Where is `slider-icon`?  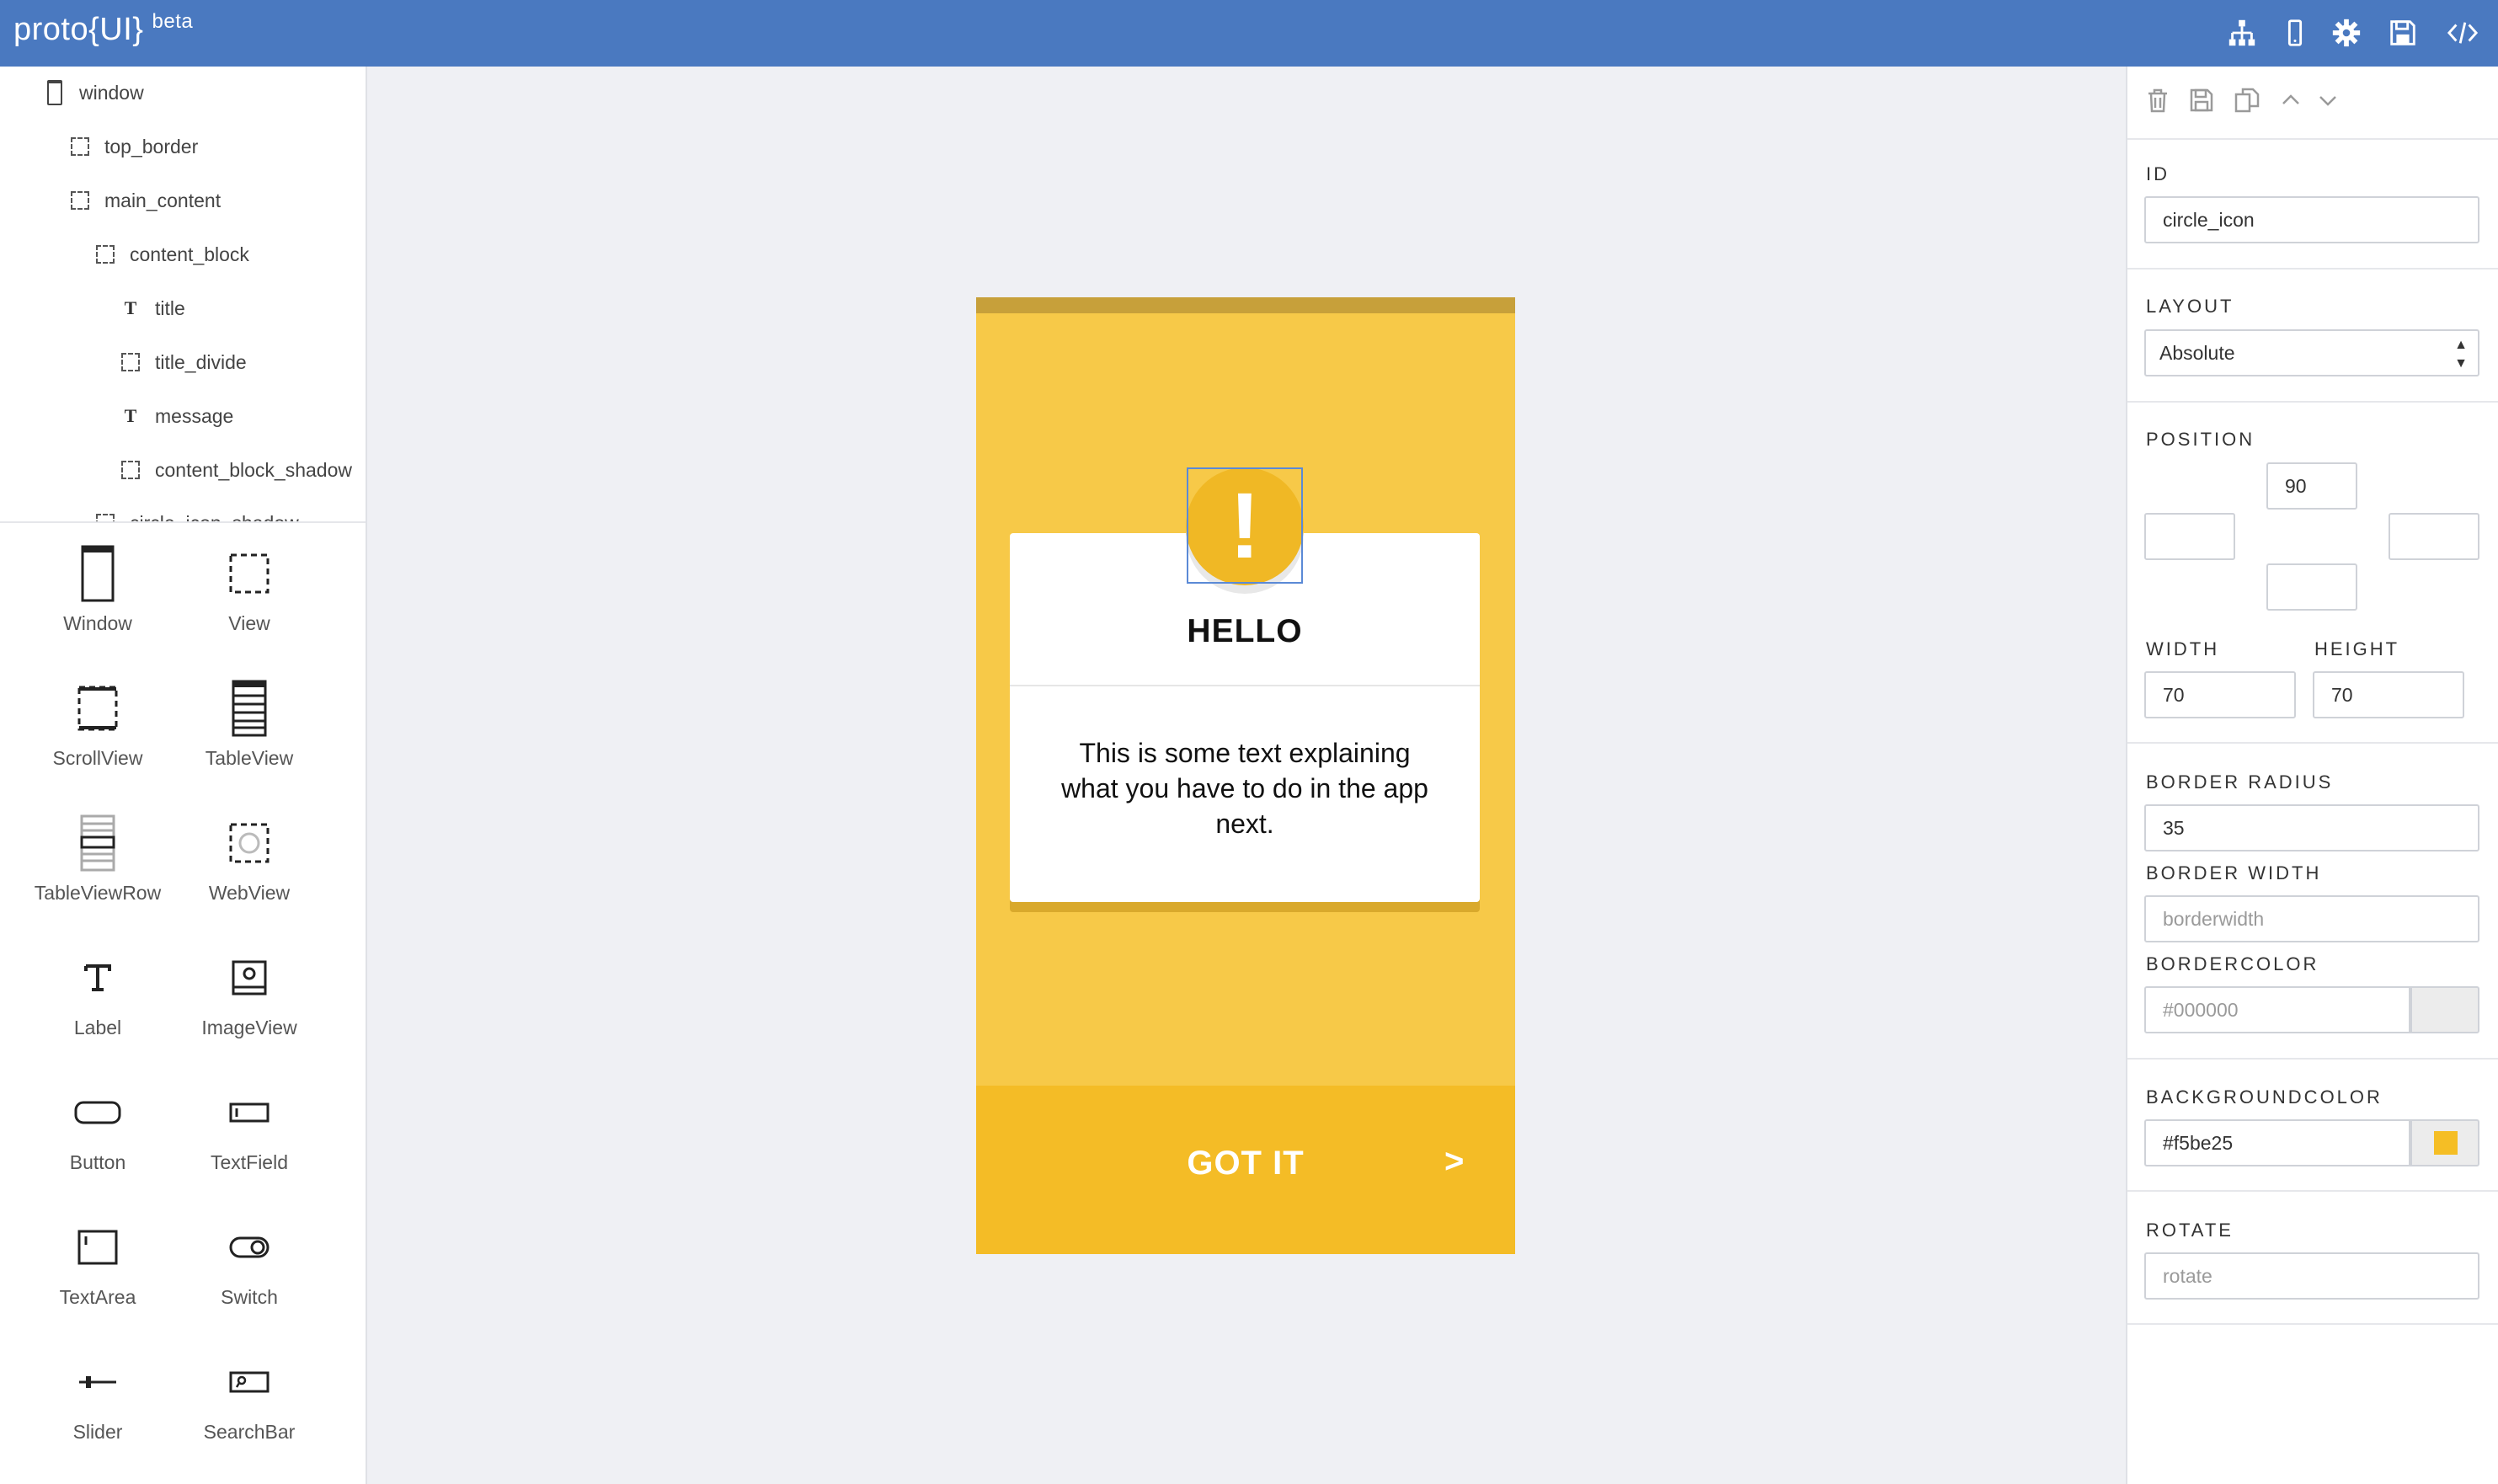 slider-icon is located at coordinates (97, 1382).